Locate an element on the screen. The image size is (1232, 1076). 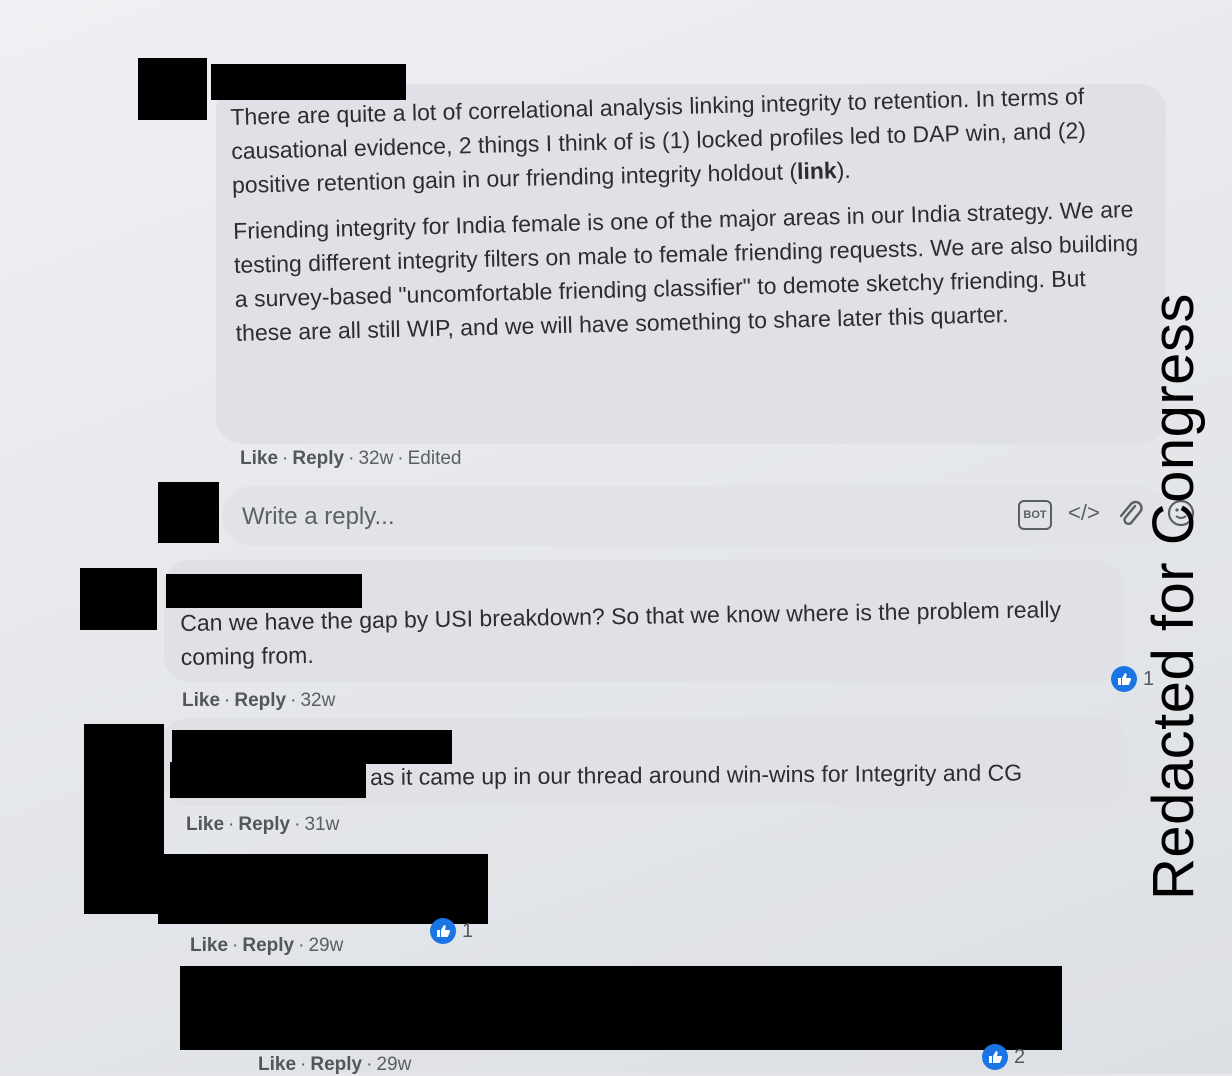
comment-link: link is located at coordinates (817, 170).